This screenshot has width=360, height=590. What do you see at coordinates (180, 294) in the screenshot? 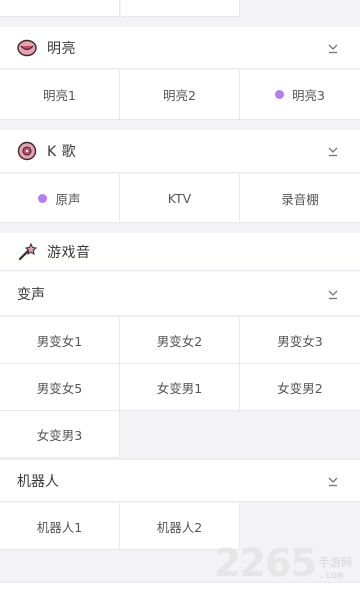
I see `subsection-header-bianshen: 变声` at bounding box center [180, 294].